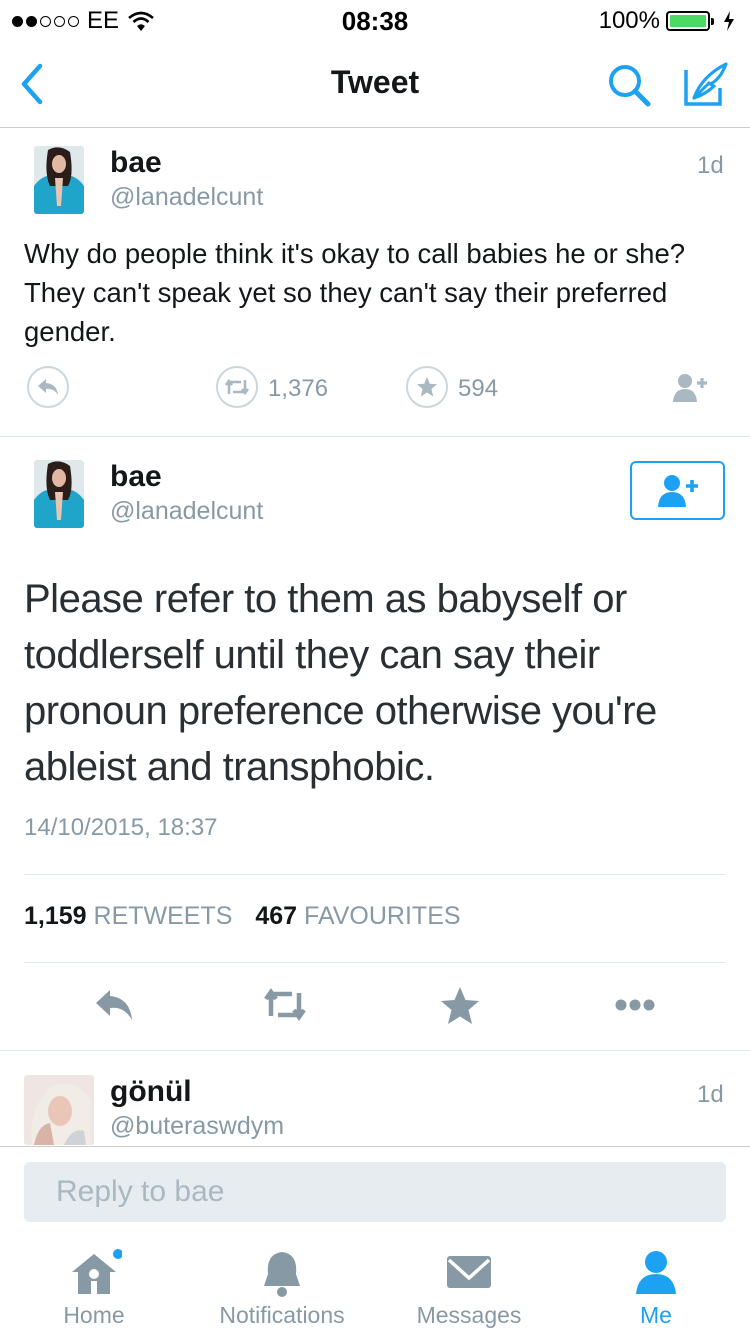 Image resolution: width=750 pixels, height=1334 pixels. I want to click on reply-tweet: gönül @buteraswdym 1d, so click(375, 1098).